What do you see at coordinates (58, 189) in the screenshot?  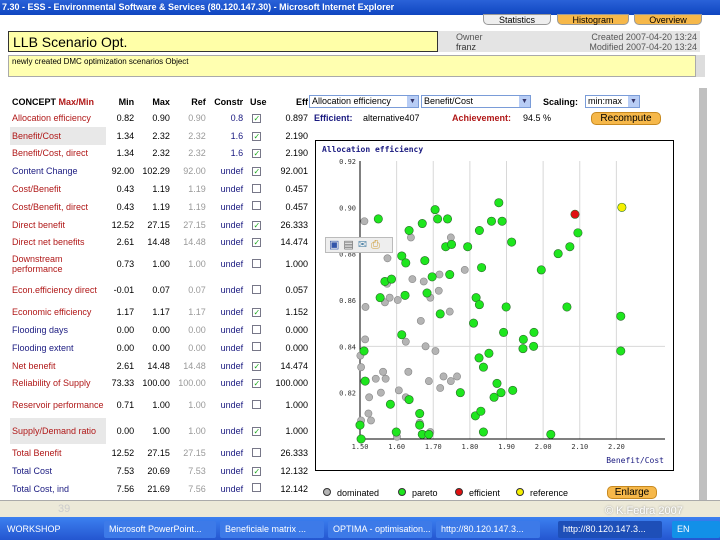 I see `concept-name: Cost/Benefit` at bounding box center [58, 189].